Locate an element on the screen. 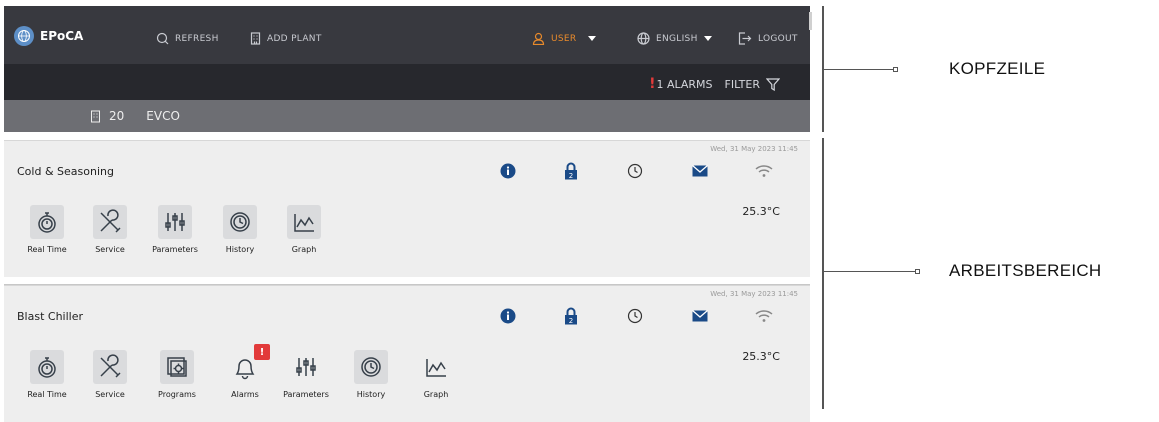  alarms-indicator: ! 1 ALARMS is located at coordinates (680, 84).